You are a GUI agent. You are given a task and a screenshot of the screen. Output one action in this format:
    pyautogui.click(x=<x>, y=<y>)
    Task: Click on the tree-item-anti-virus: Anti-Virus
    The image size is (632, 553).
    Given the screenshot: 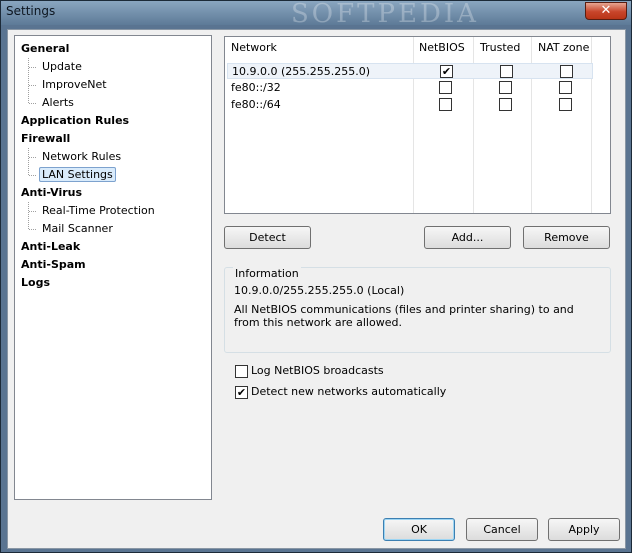 What is the action you would take?
    pyautogui.click(x=51, y=193)
    